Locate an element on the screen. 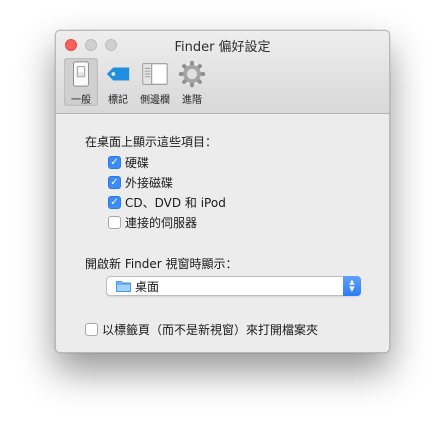 Image resolution: width=444 pixels, height=432 pixels. selected-option: 桌面 is located at coordinates (147, 286).